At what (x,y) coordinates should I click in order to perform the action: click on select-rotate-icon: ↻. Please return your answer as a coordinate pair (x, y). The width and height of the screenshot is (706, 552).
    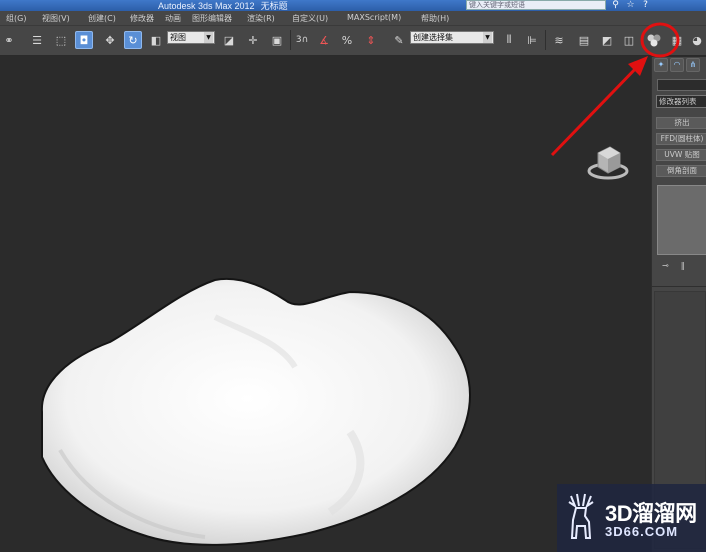
    Looking at the image, I should click on (133, 40).